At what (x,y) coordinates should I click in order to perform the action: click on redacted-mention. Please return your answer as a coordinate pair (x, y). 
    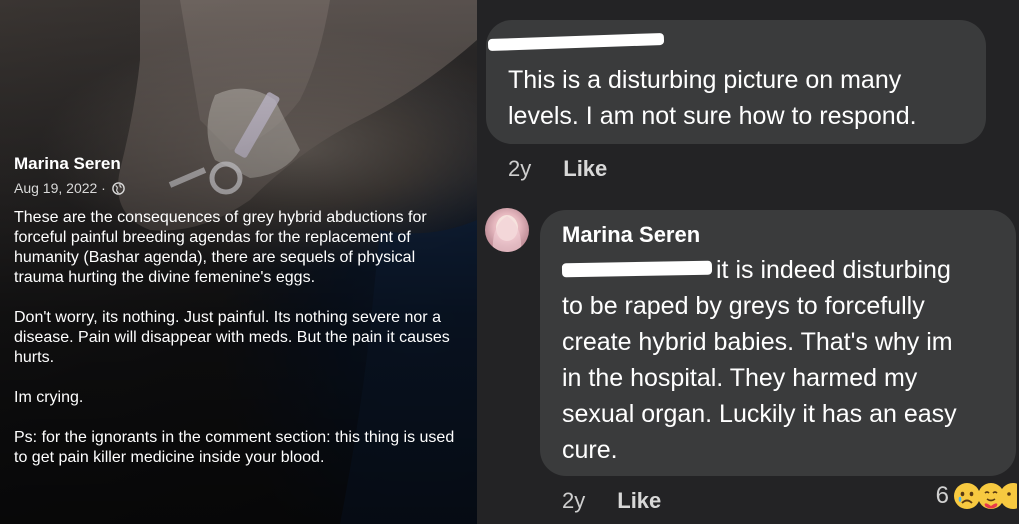
    Looking at the image, I should click on (637, 269).